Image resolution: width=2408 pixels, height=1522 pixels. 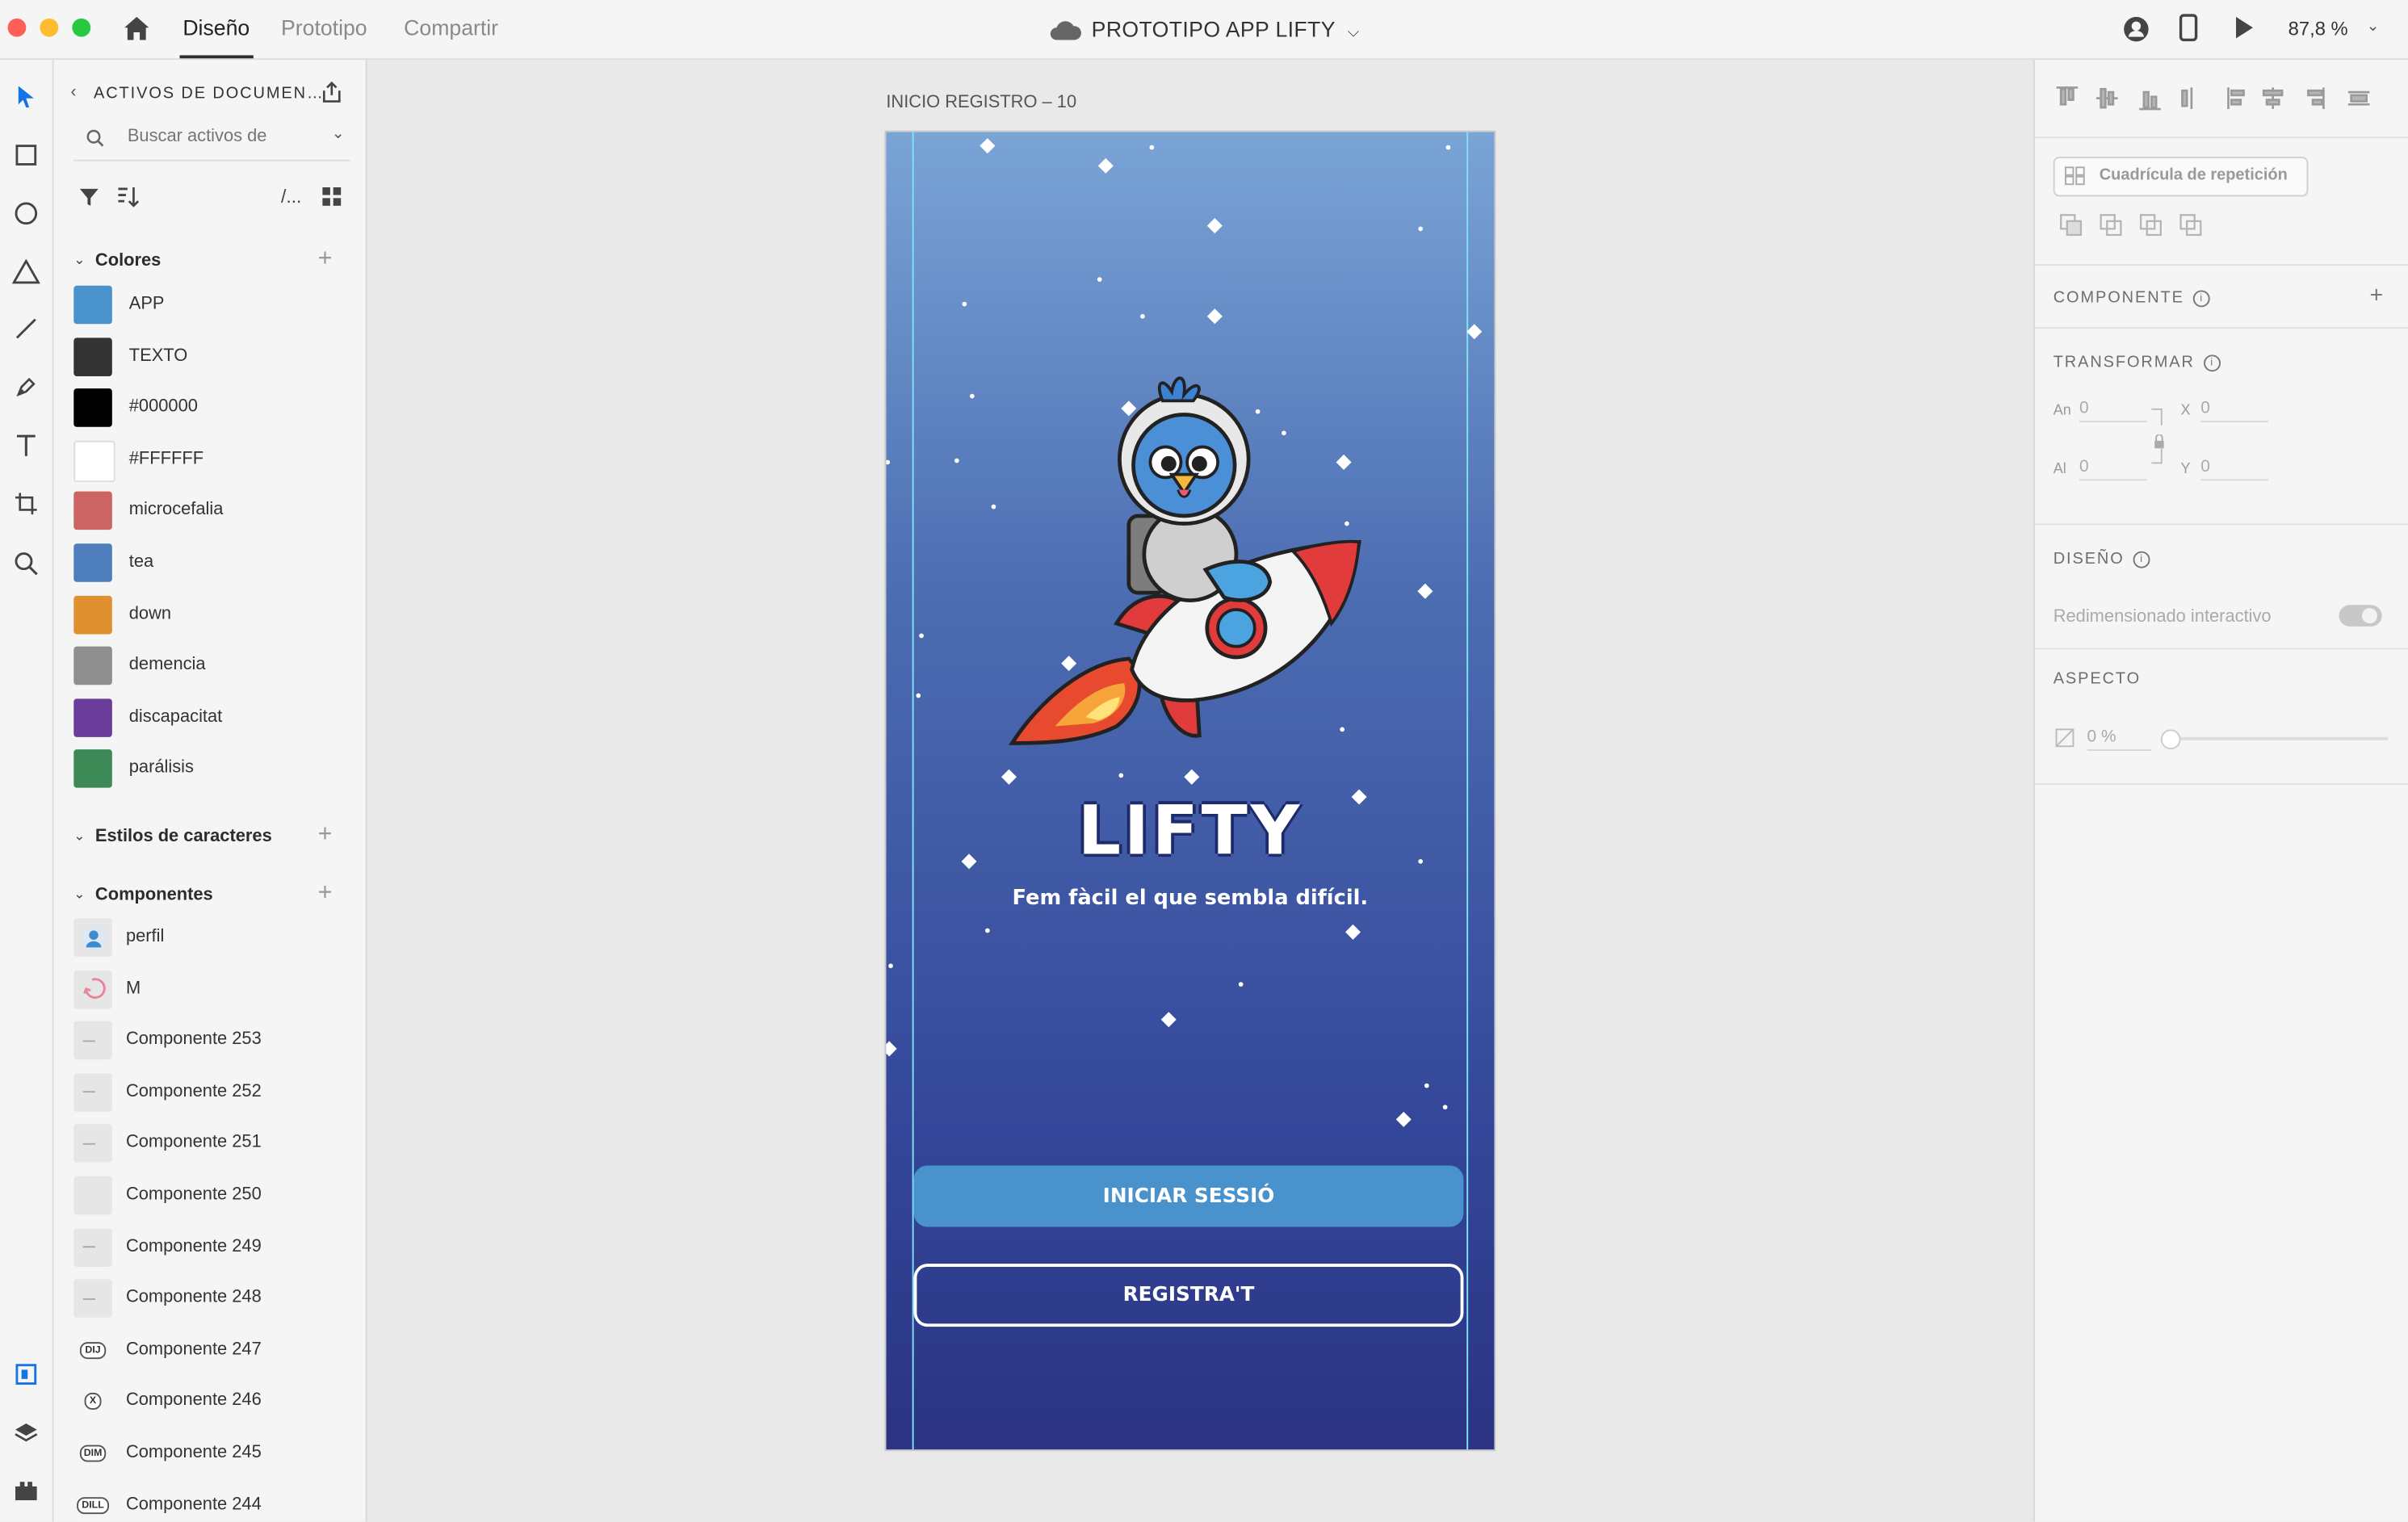 What do you see at coordinates (2244, 31) in the screenshot?
I see `play-icon` at bounding box center [2244, 31].